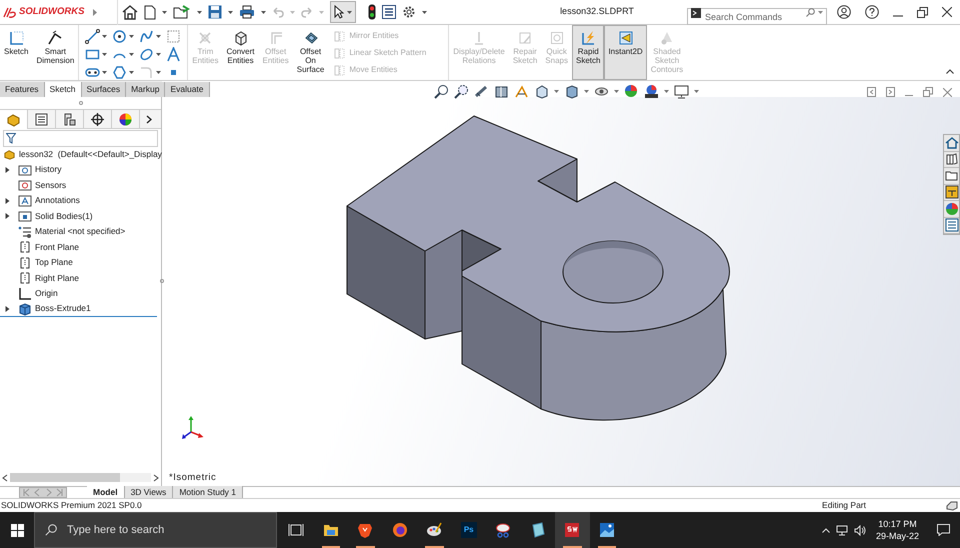 The width and height of the screenshot is (960, 548). What do you see at coordinates (826, 530) in the screenshot?
I see `chevron-up-icon` at bounding box center [826, 530].